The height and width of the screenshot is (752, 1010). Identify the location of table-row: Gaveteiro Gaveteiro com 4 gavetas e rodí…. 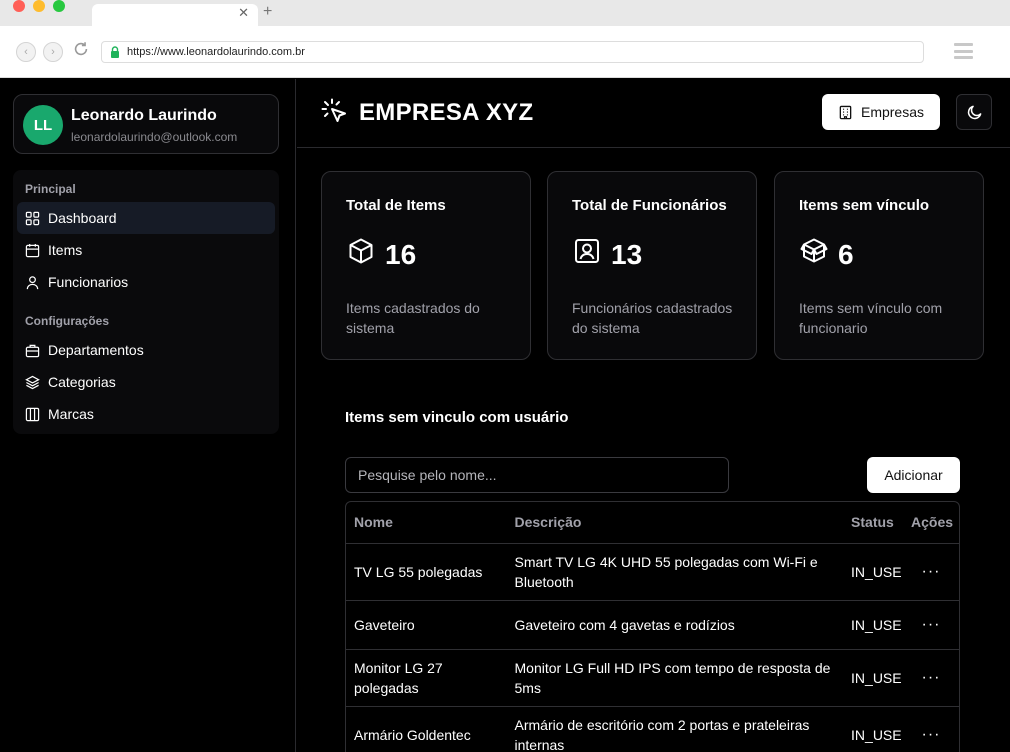
(652, 625).